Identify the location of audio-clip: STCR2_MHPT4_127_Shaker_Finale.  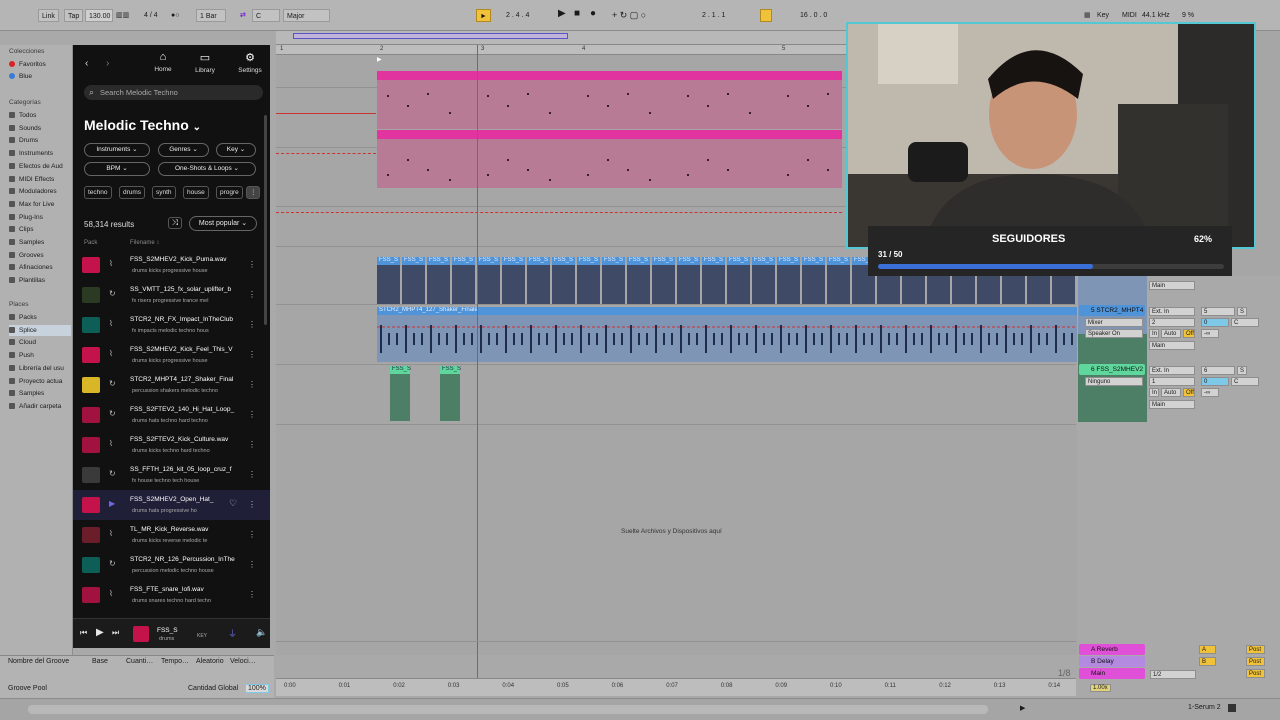
(727, 334).